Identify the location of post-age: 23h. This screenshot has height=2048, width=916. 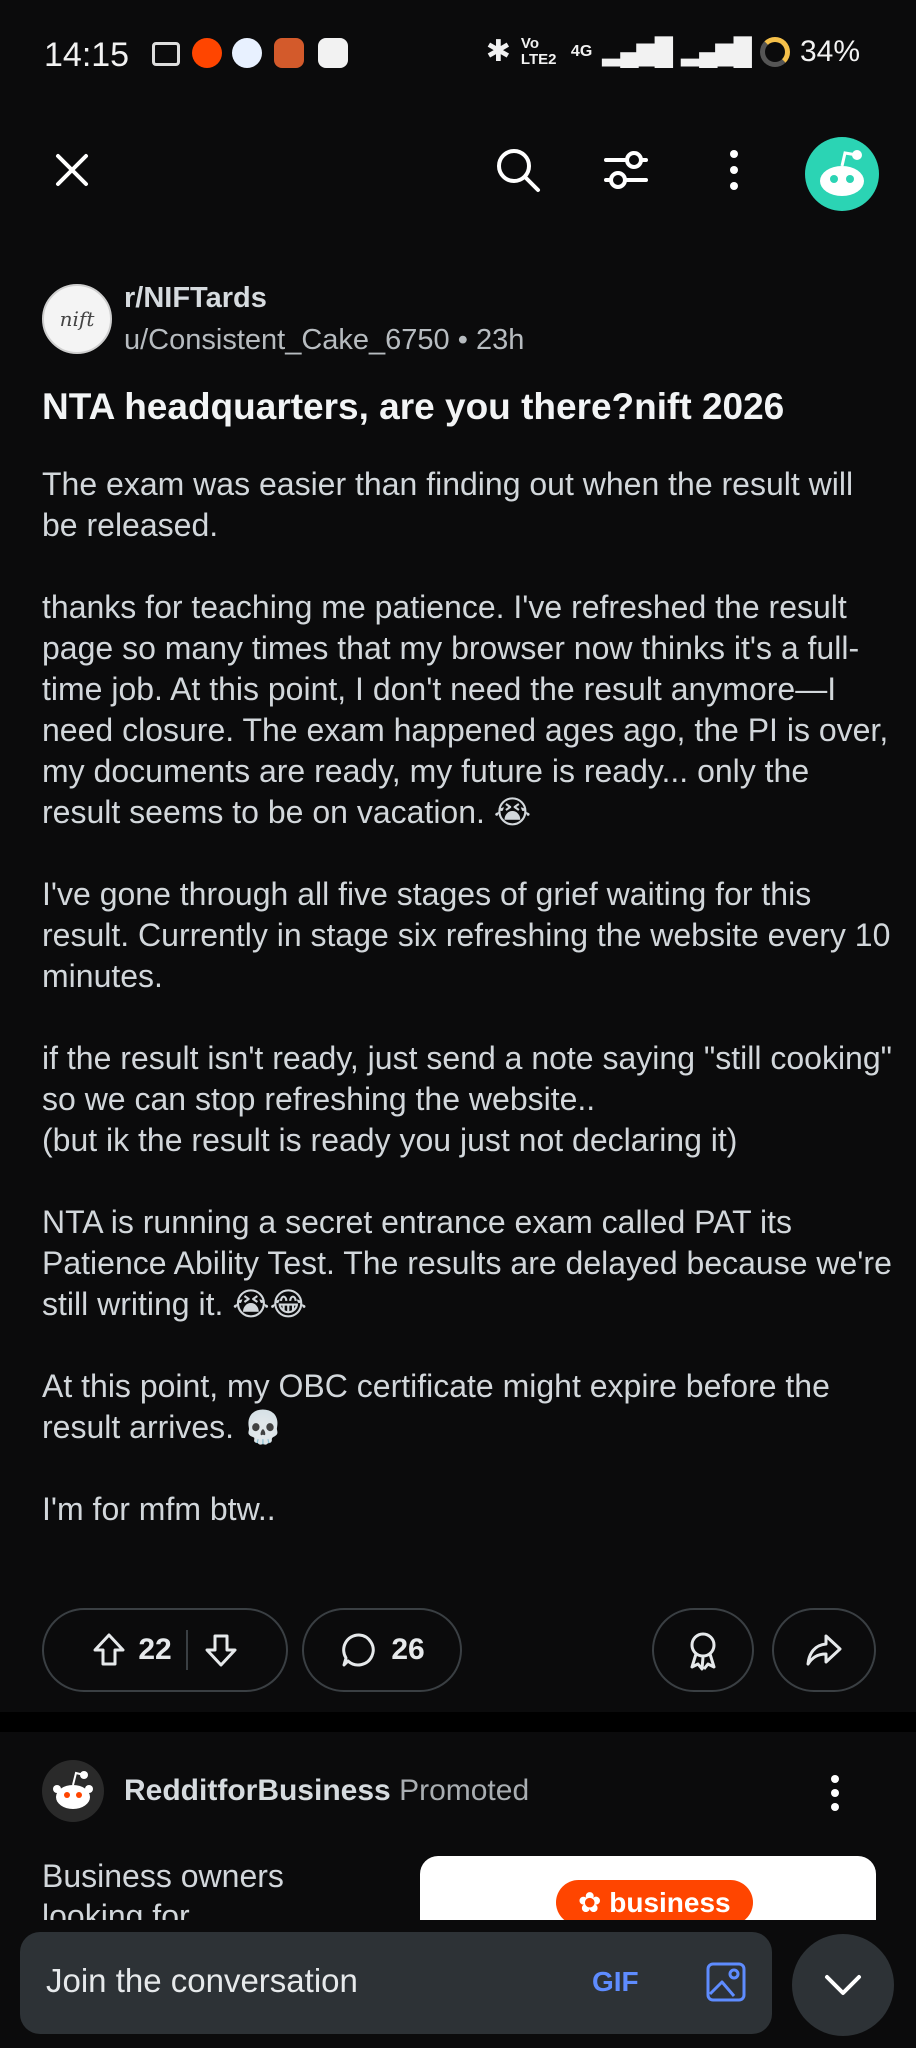
(500, 340).